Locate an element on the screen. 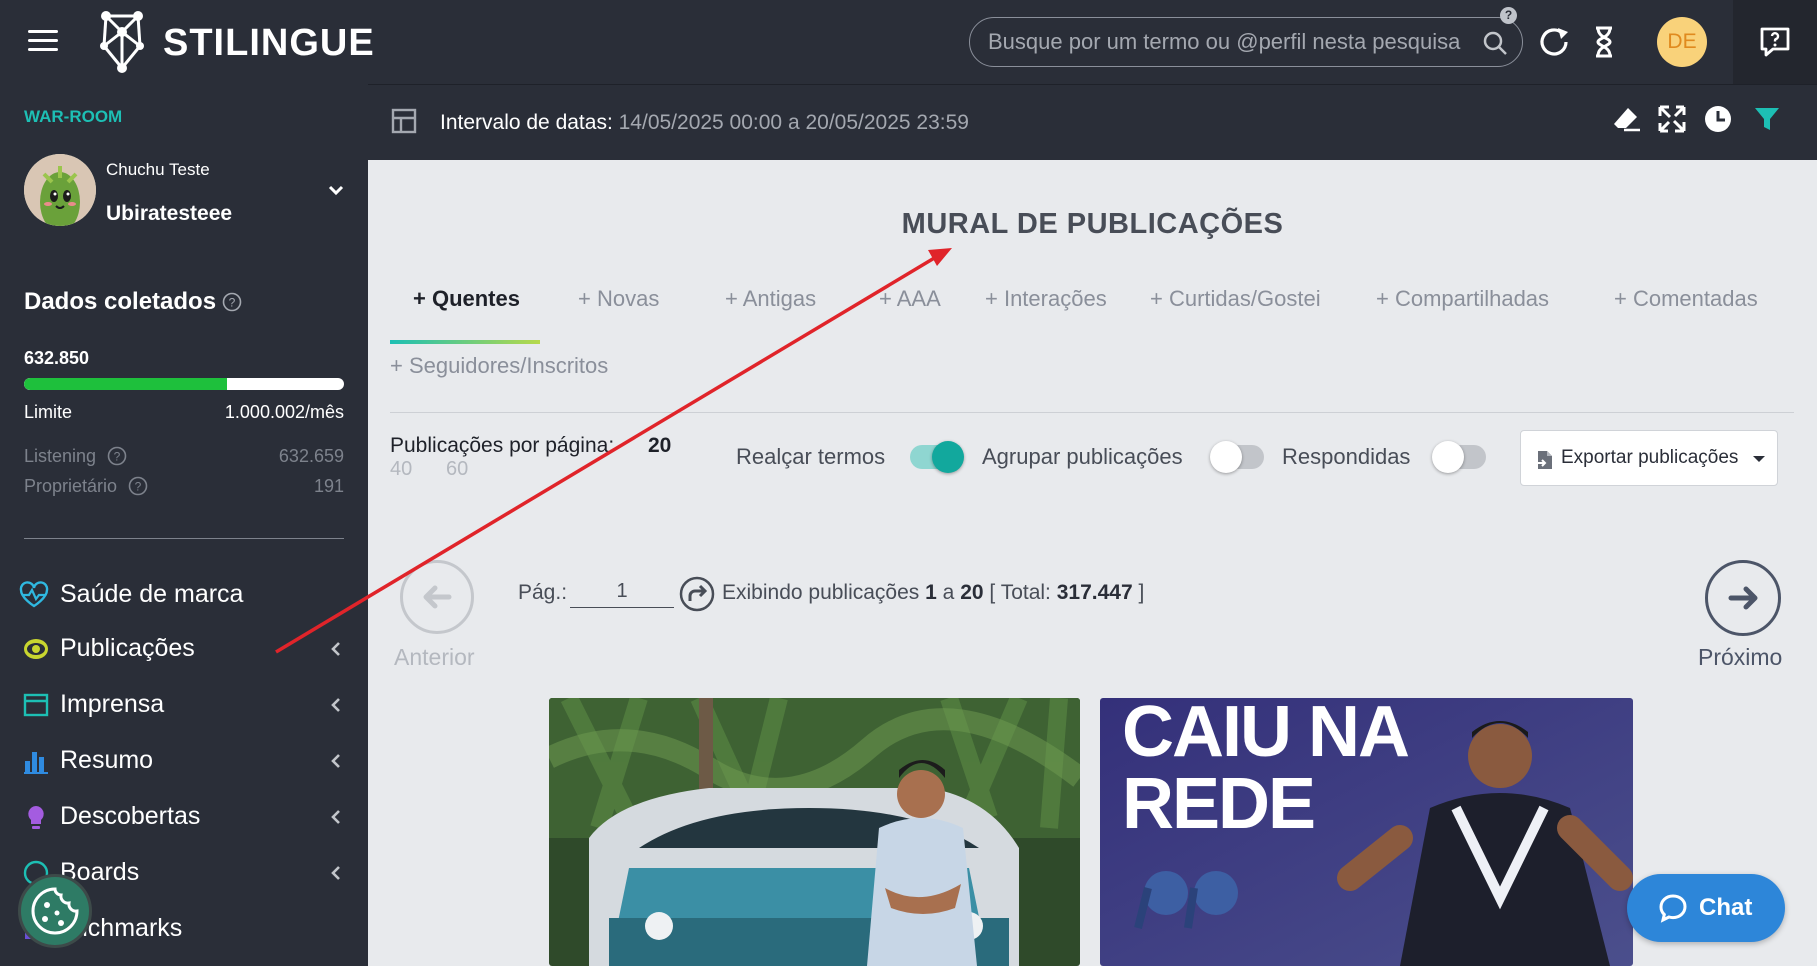 Image resolution: width=1817 pixels, height=966 pixels. eye-icon is located at coordinates (36, 649).